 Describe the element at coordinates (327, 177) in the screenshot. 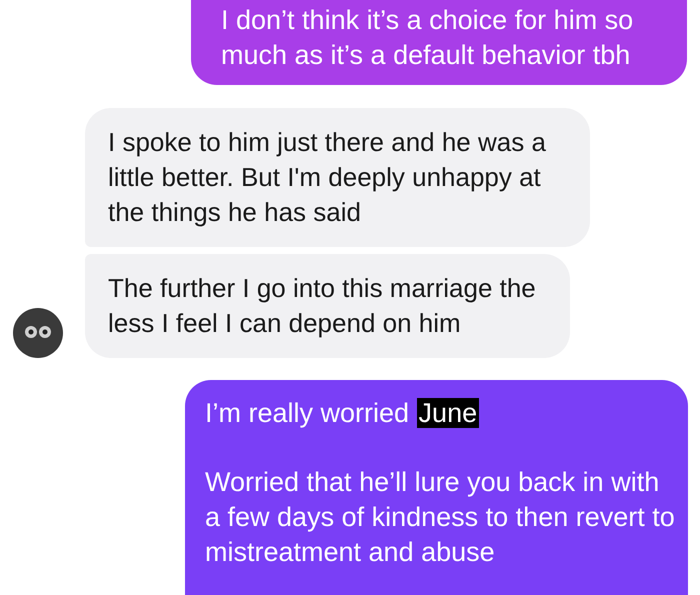

I see `message-text: I spoke to him just there and he was a little better. But I'm deeply unhappy at the things he has said` at that location.